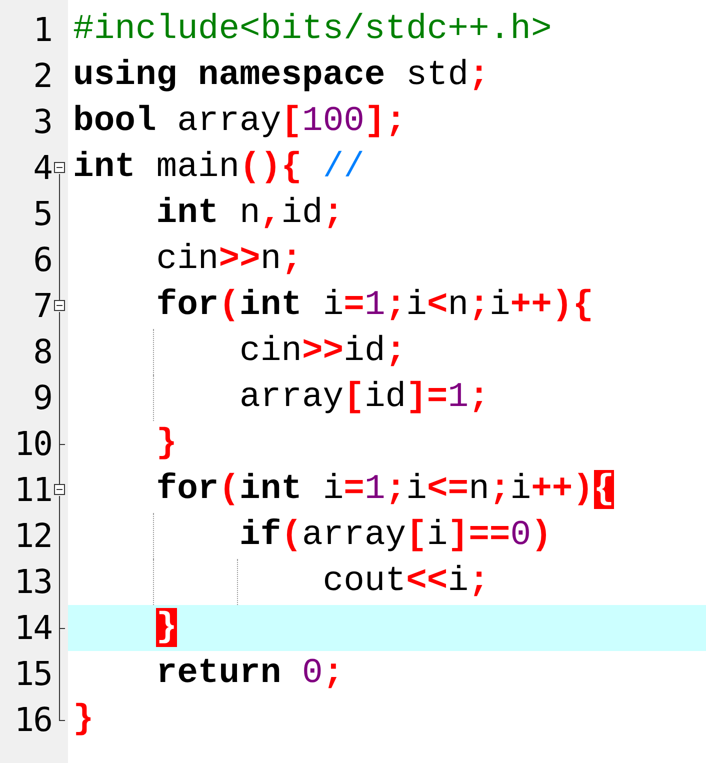  I want to click on line-number: 1, so click(42, 30).